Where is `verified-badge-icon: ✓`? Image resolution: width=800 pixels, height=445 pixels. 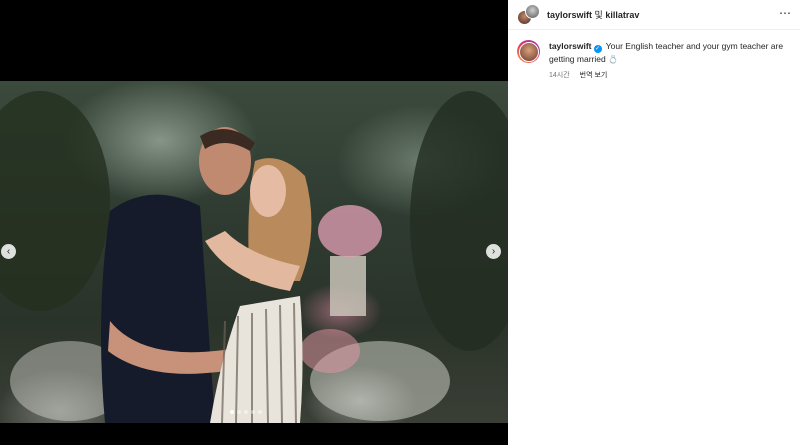
verified-badge-icon: ✓ is located at coordinates (597, 49).